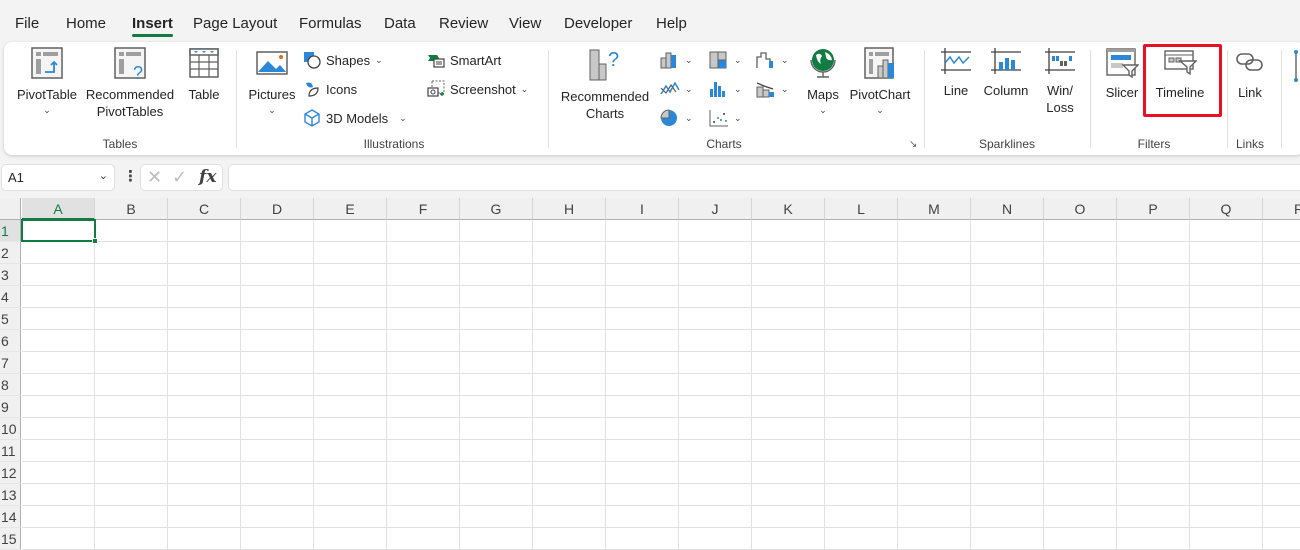  What do you see at coordinates (131, 209) in the screenshot?
I see `column-header-b: B` at bounding box center [131, 209].